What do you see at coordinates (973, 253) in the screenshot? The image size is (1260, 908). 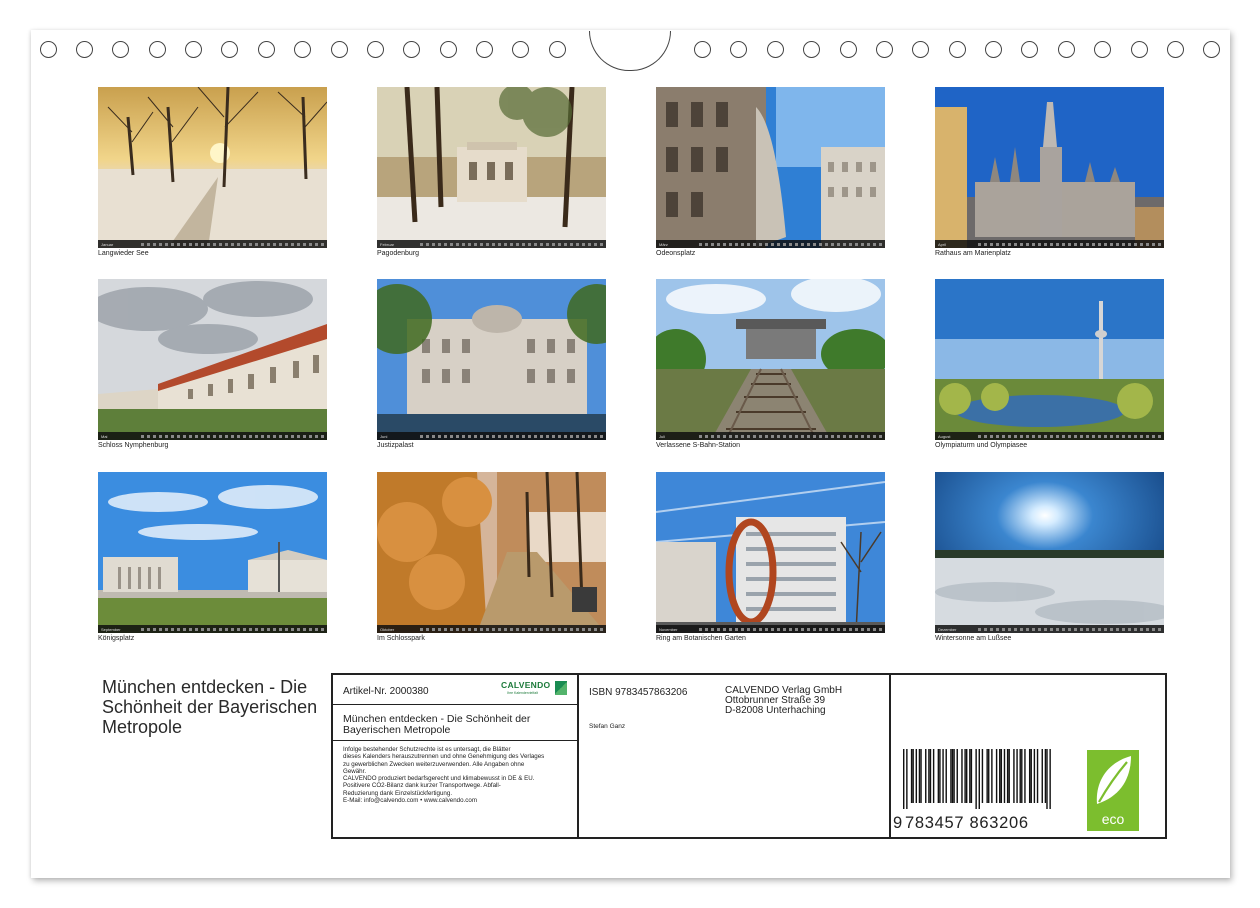 I see `photo-caption: Rathaus am Marienplatz` at bounding box center [973, 253].